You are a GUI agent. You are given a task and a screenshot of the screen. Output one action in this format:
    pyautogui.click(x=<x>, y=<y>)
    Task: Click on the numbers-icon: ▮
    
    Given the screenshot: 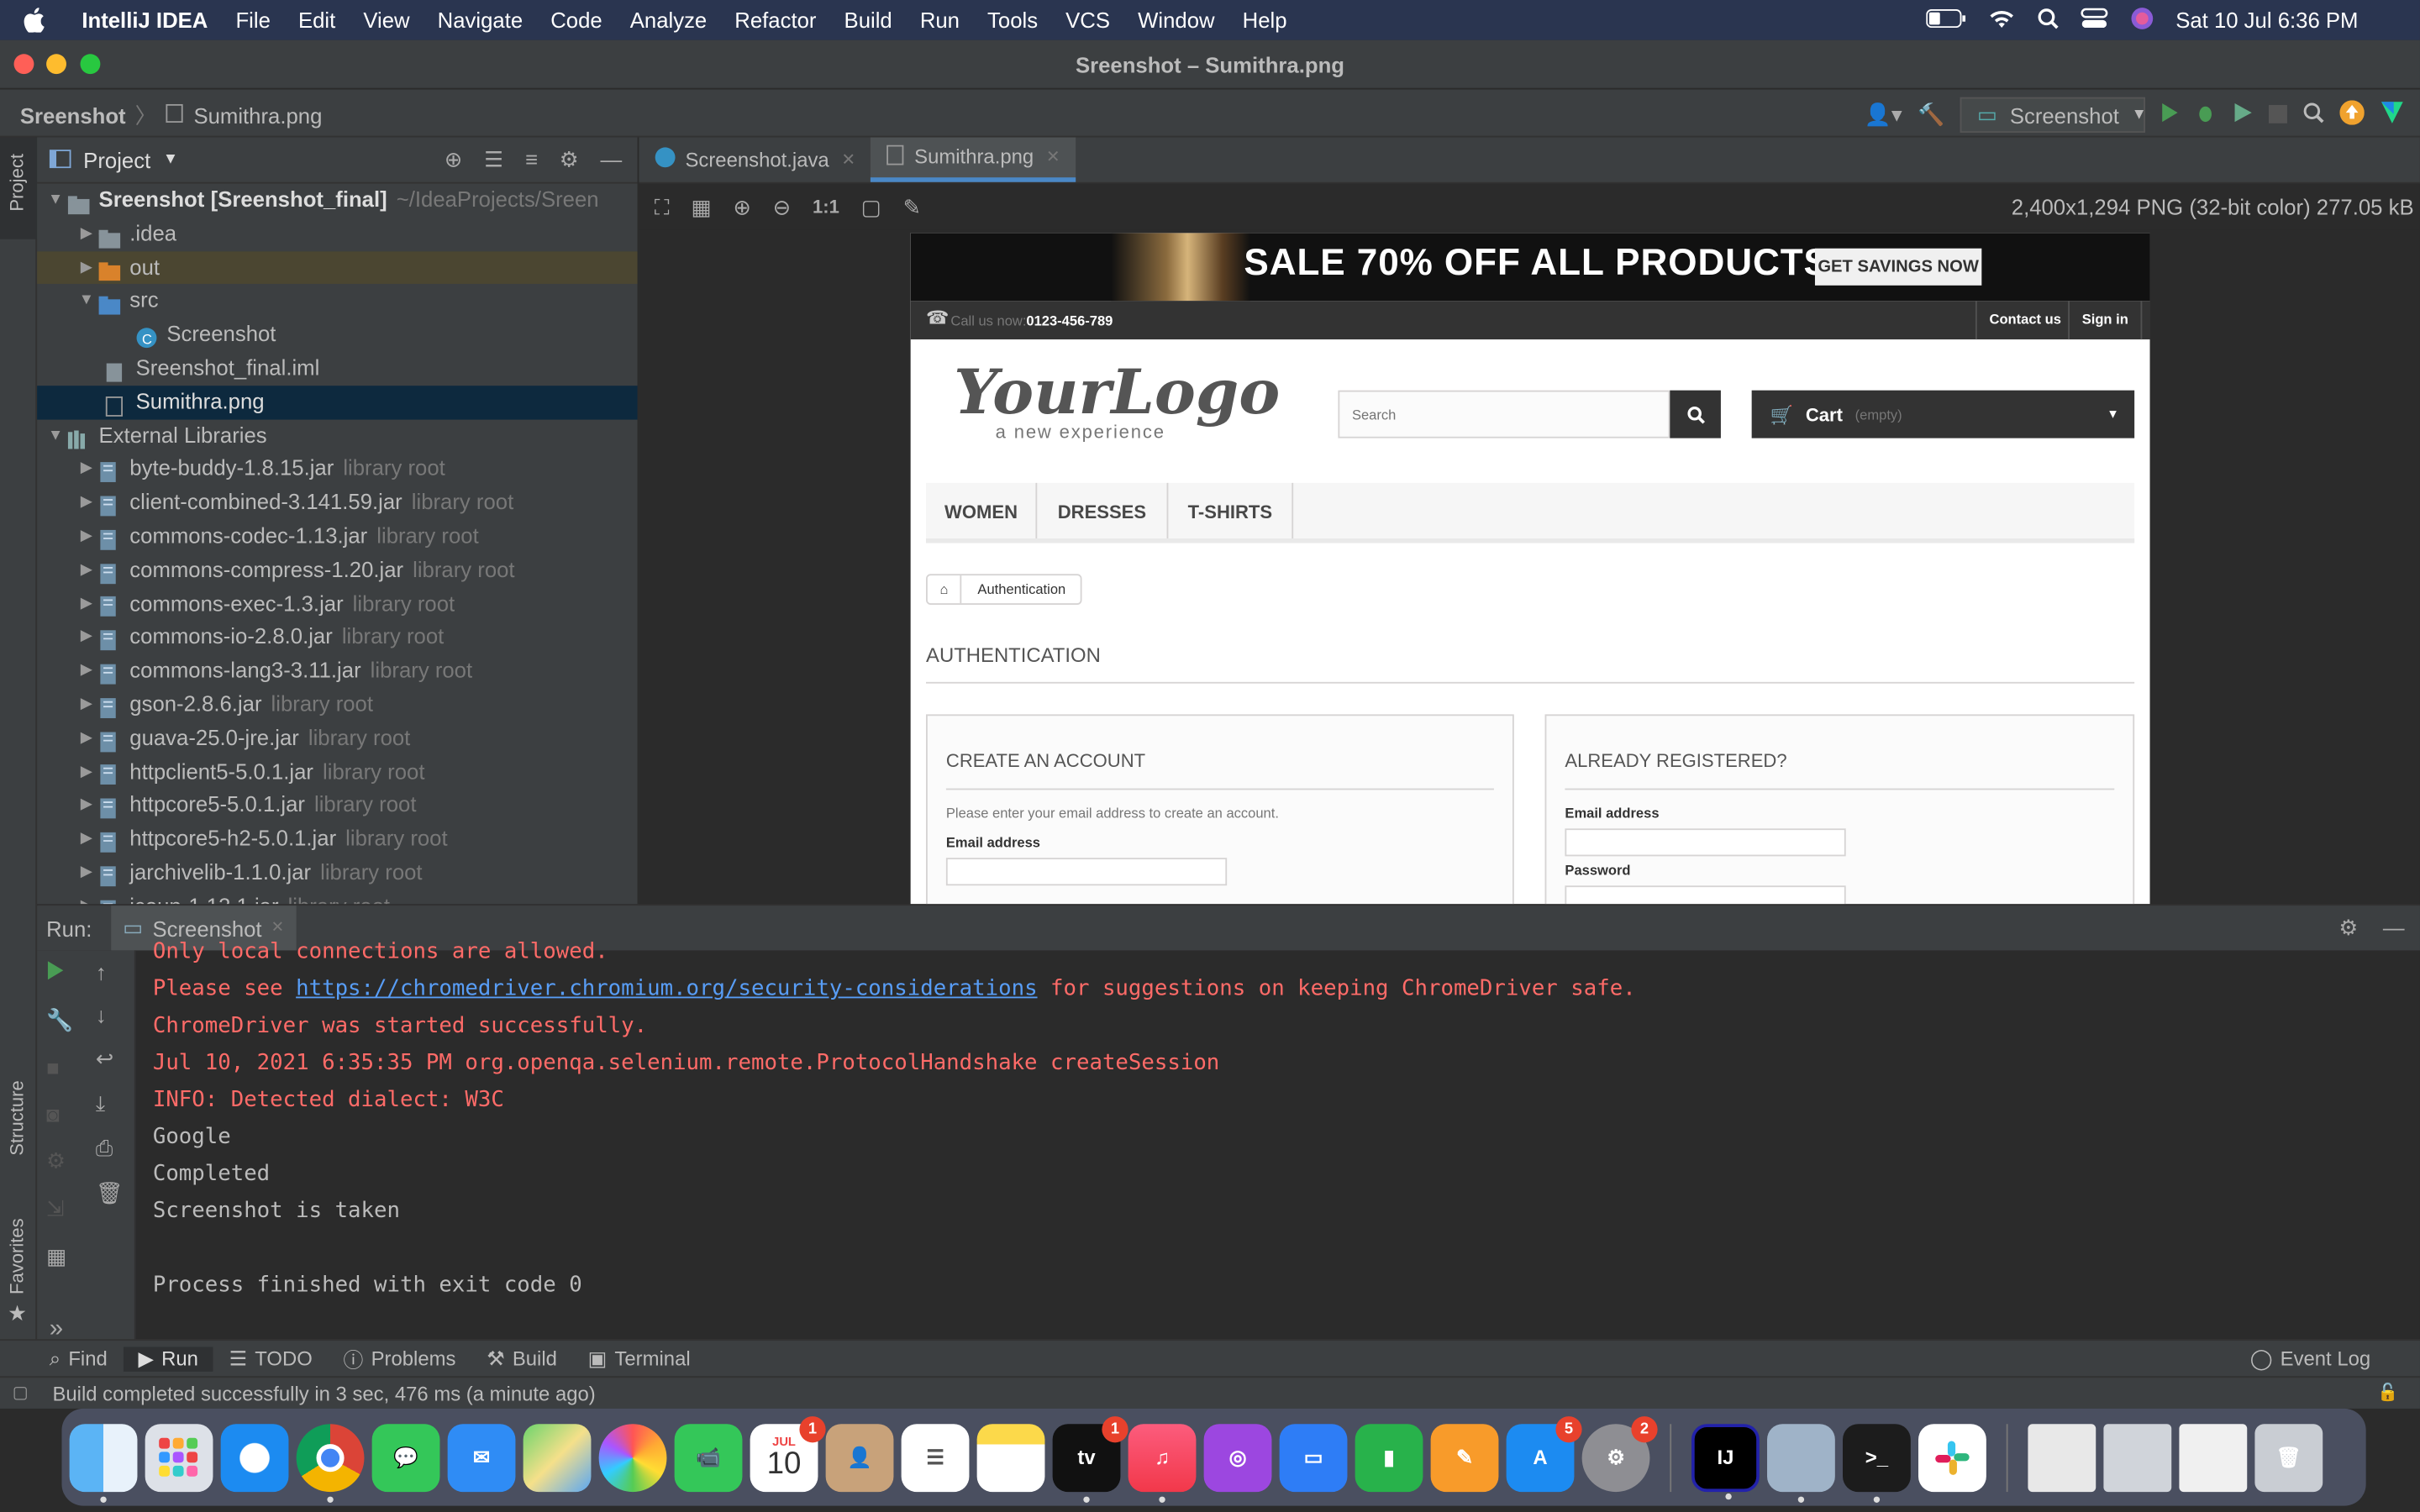 What is the action you would take?
    pyautogui.click(x=1389, y=1457)
    